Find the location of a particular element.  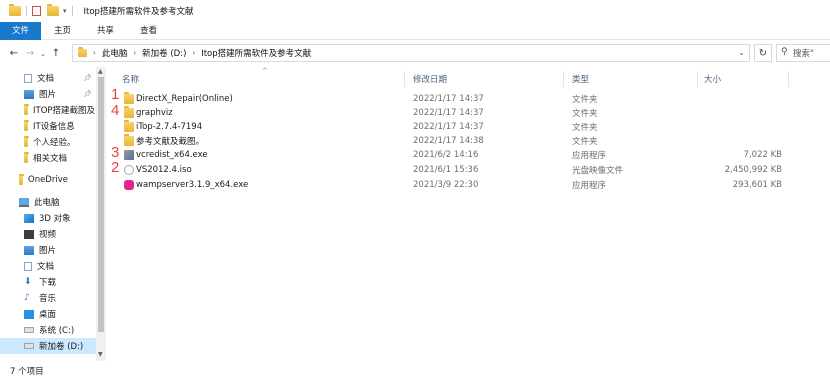

sidebar-item-label: 图片 is located at coordinates (48, 95).